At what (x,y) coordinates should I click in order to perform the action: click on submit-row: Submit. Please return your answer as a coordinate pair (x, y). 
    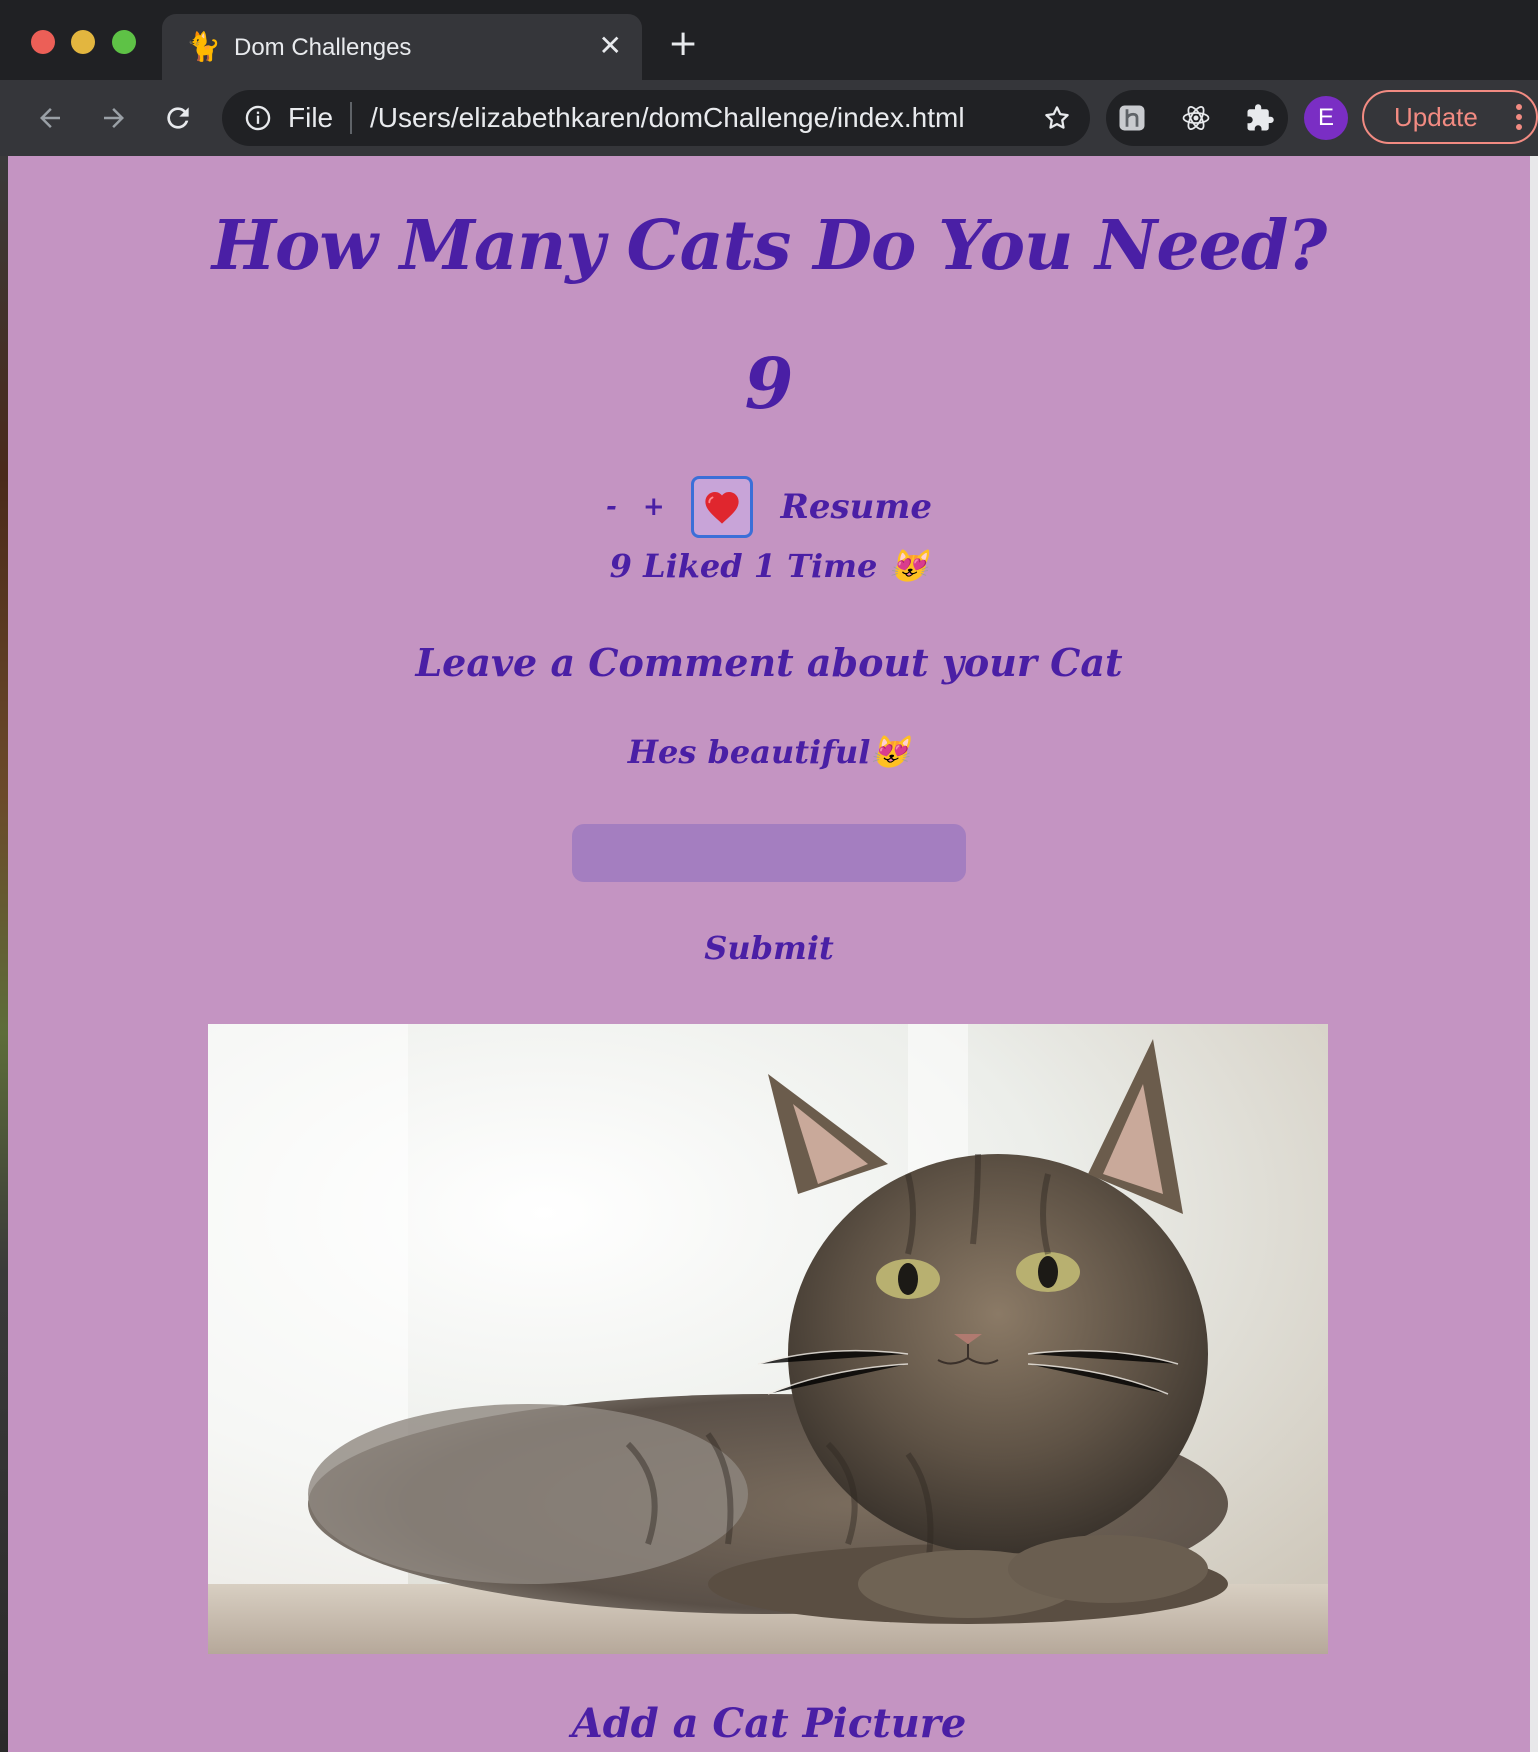
    Looking at the image, I should click on (769, 948).